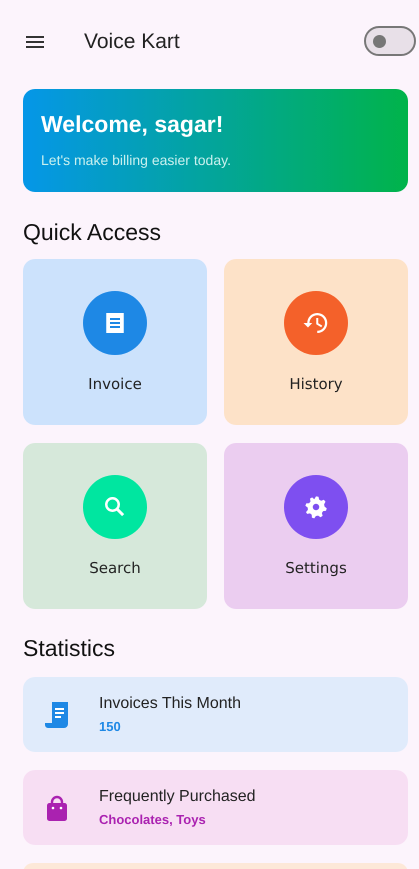  Describe the element at coordinates (57, 715) in the screenshot. I see `receipt-icon` at that location.